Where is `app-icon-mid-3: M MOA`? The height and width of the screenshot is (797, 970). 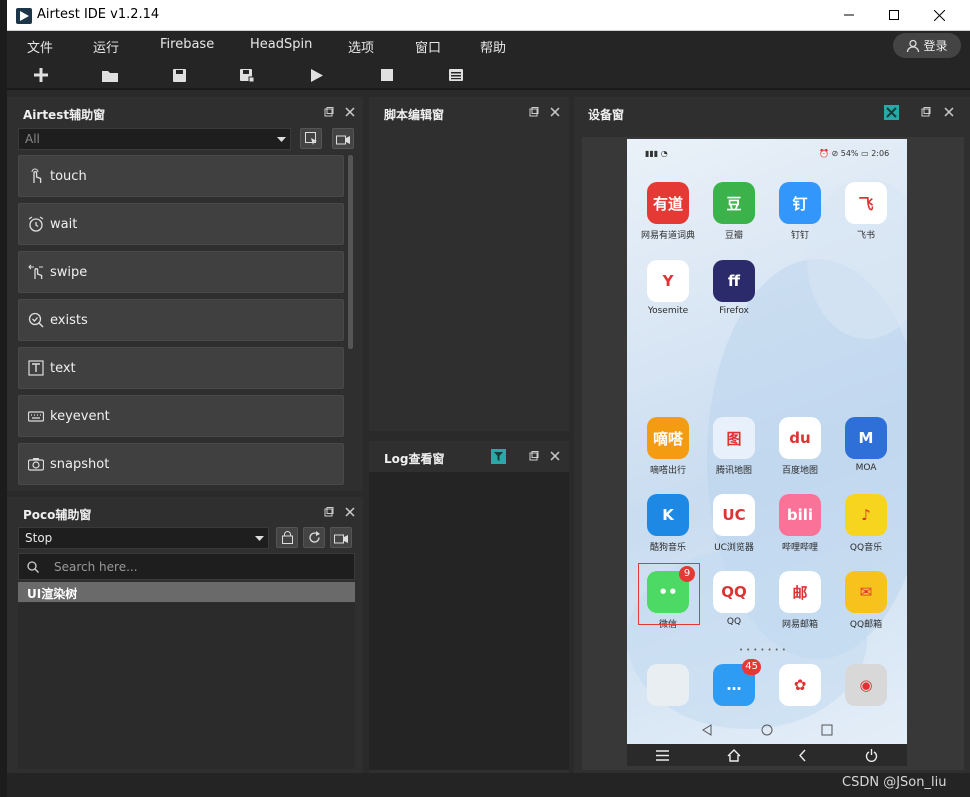
app-icon-mid-3: M MOA is located at coordinates (866, 445).